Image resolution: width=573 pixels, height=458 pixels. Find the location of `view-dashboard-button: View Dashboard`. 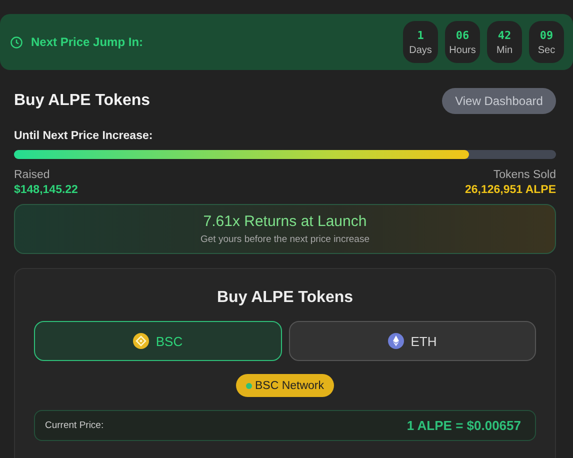

view-dashboard-button: View Dashboard is located at coordinates (499, 101).